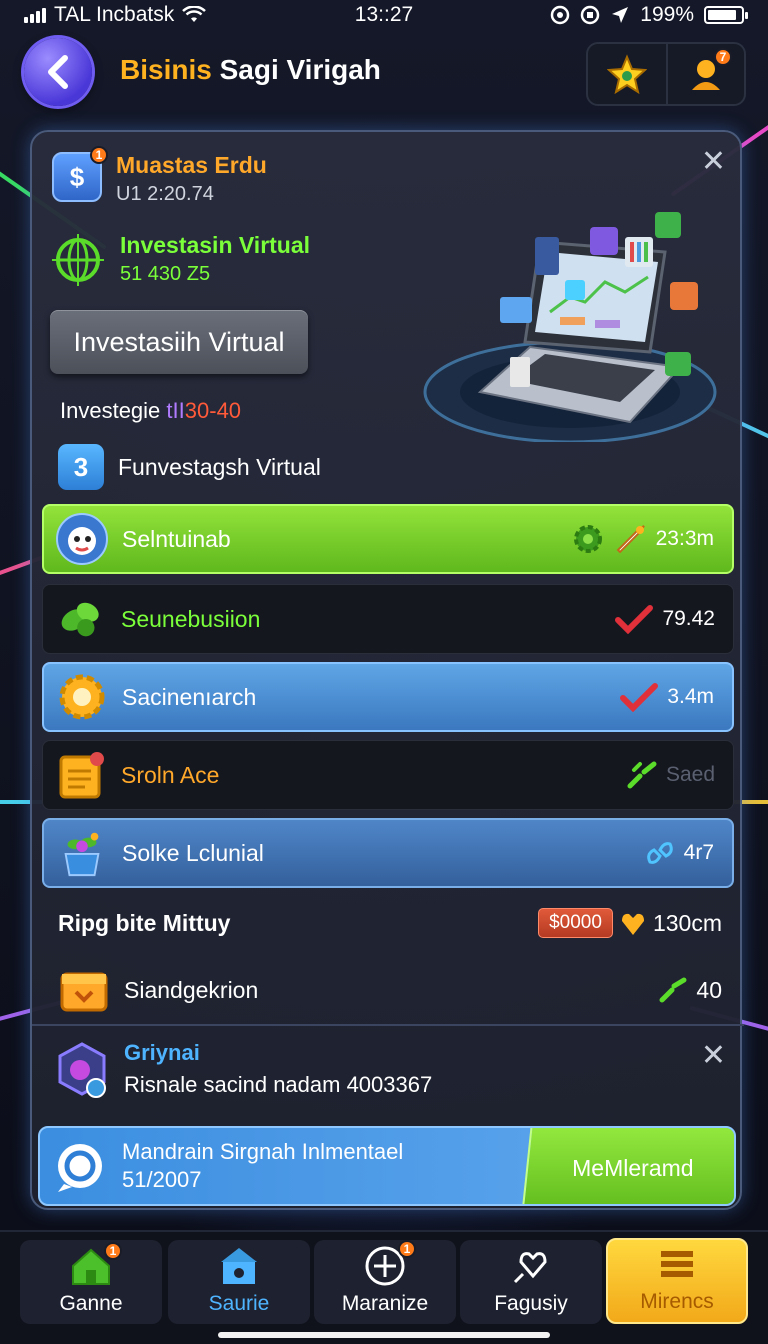 Image resolution: width=768 pixels, height=1344 pixels. I want to click on list-item: Seunebusiion 79.42, so click(388, 619).